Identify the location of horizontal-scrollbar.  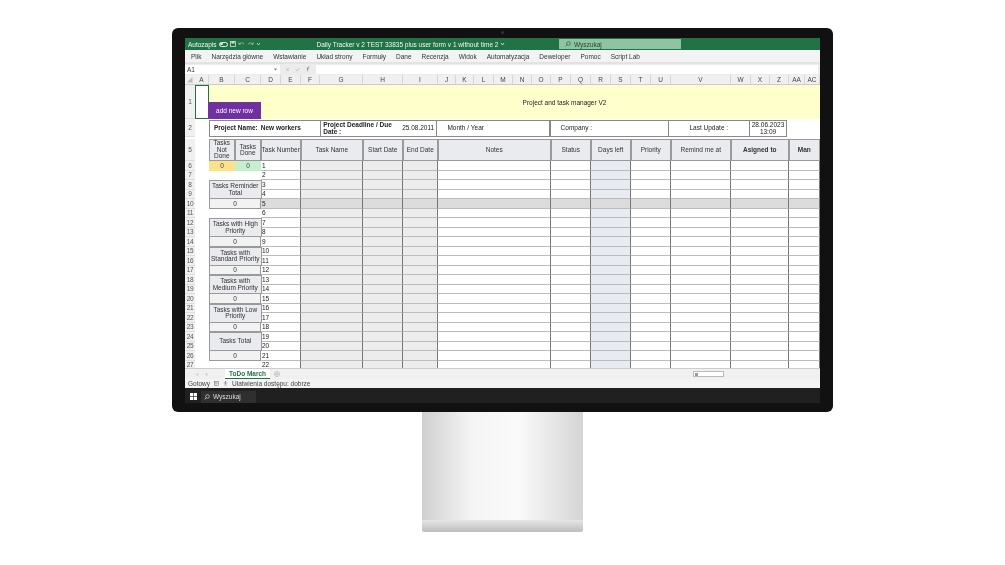
(709, 374).